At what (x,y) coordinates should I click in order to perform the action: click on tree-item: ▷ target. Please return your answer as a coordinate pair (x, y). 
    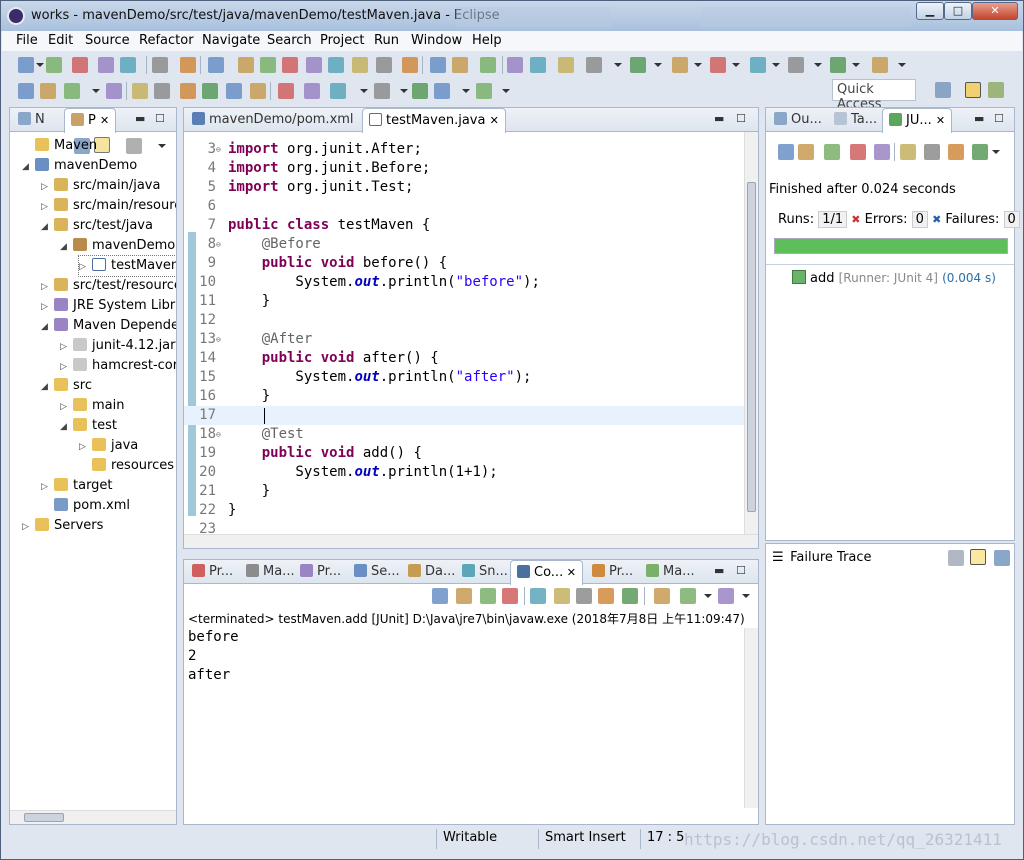
    Looking at the image, I should click on (77, 486).